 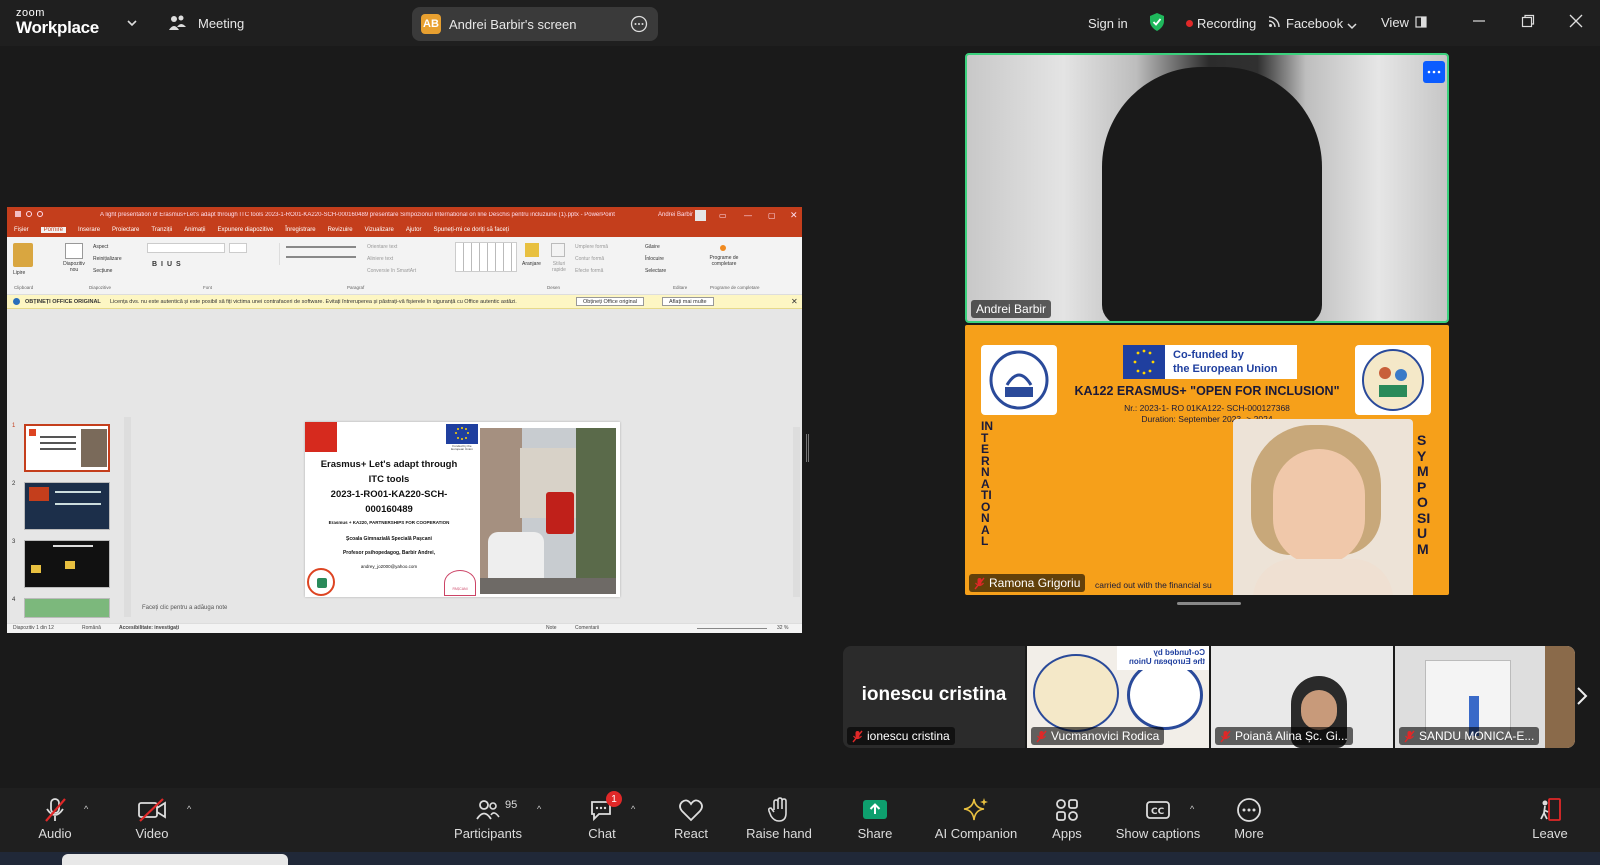 What do you see at coordinates (189, 809) in the screenshot?
I see `video-options-caret-icon: ^` at bounding box center [189, 809].